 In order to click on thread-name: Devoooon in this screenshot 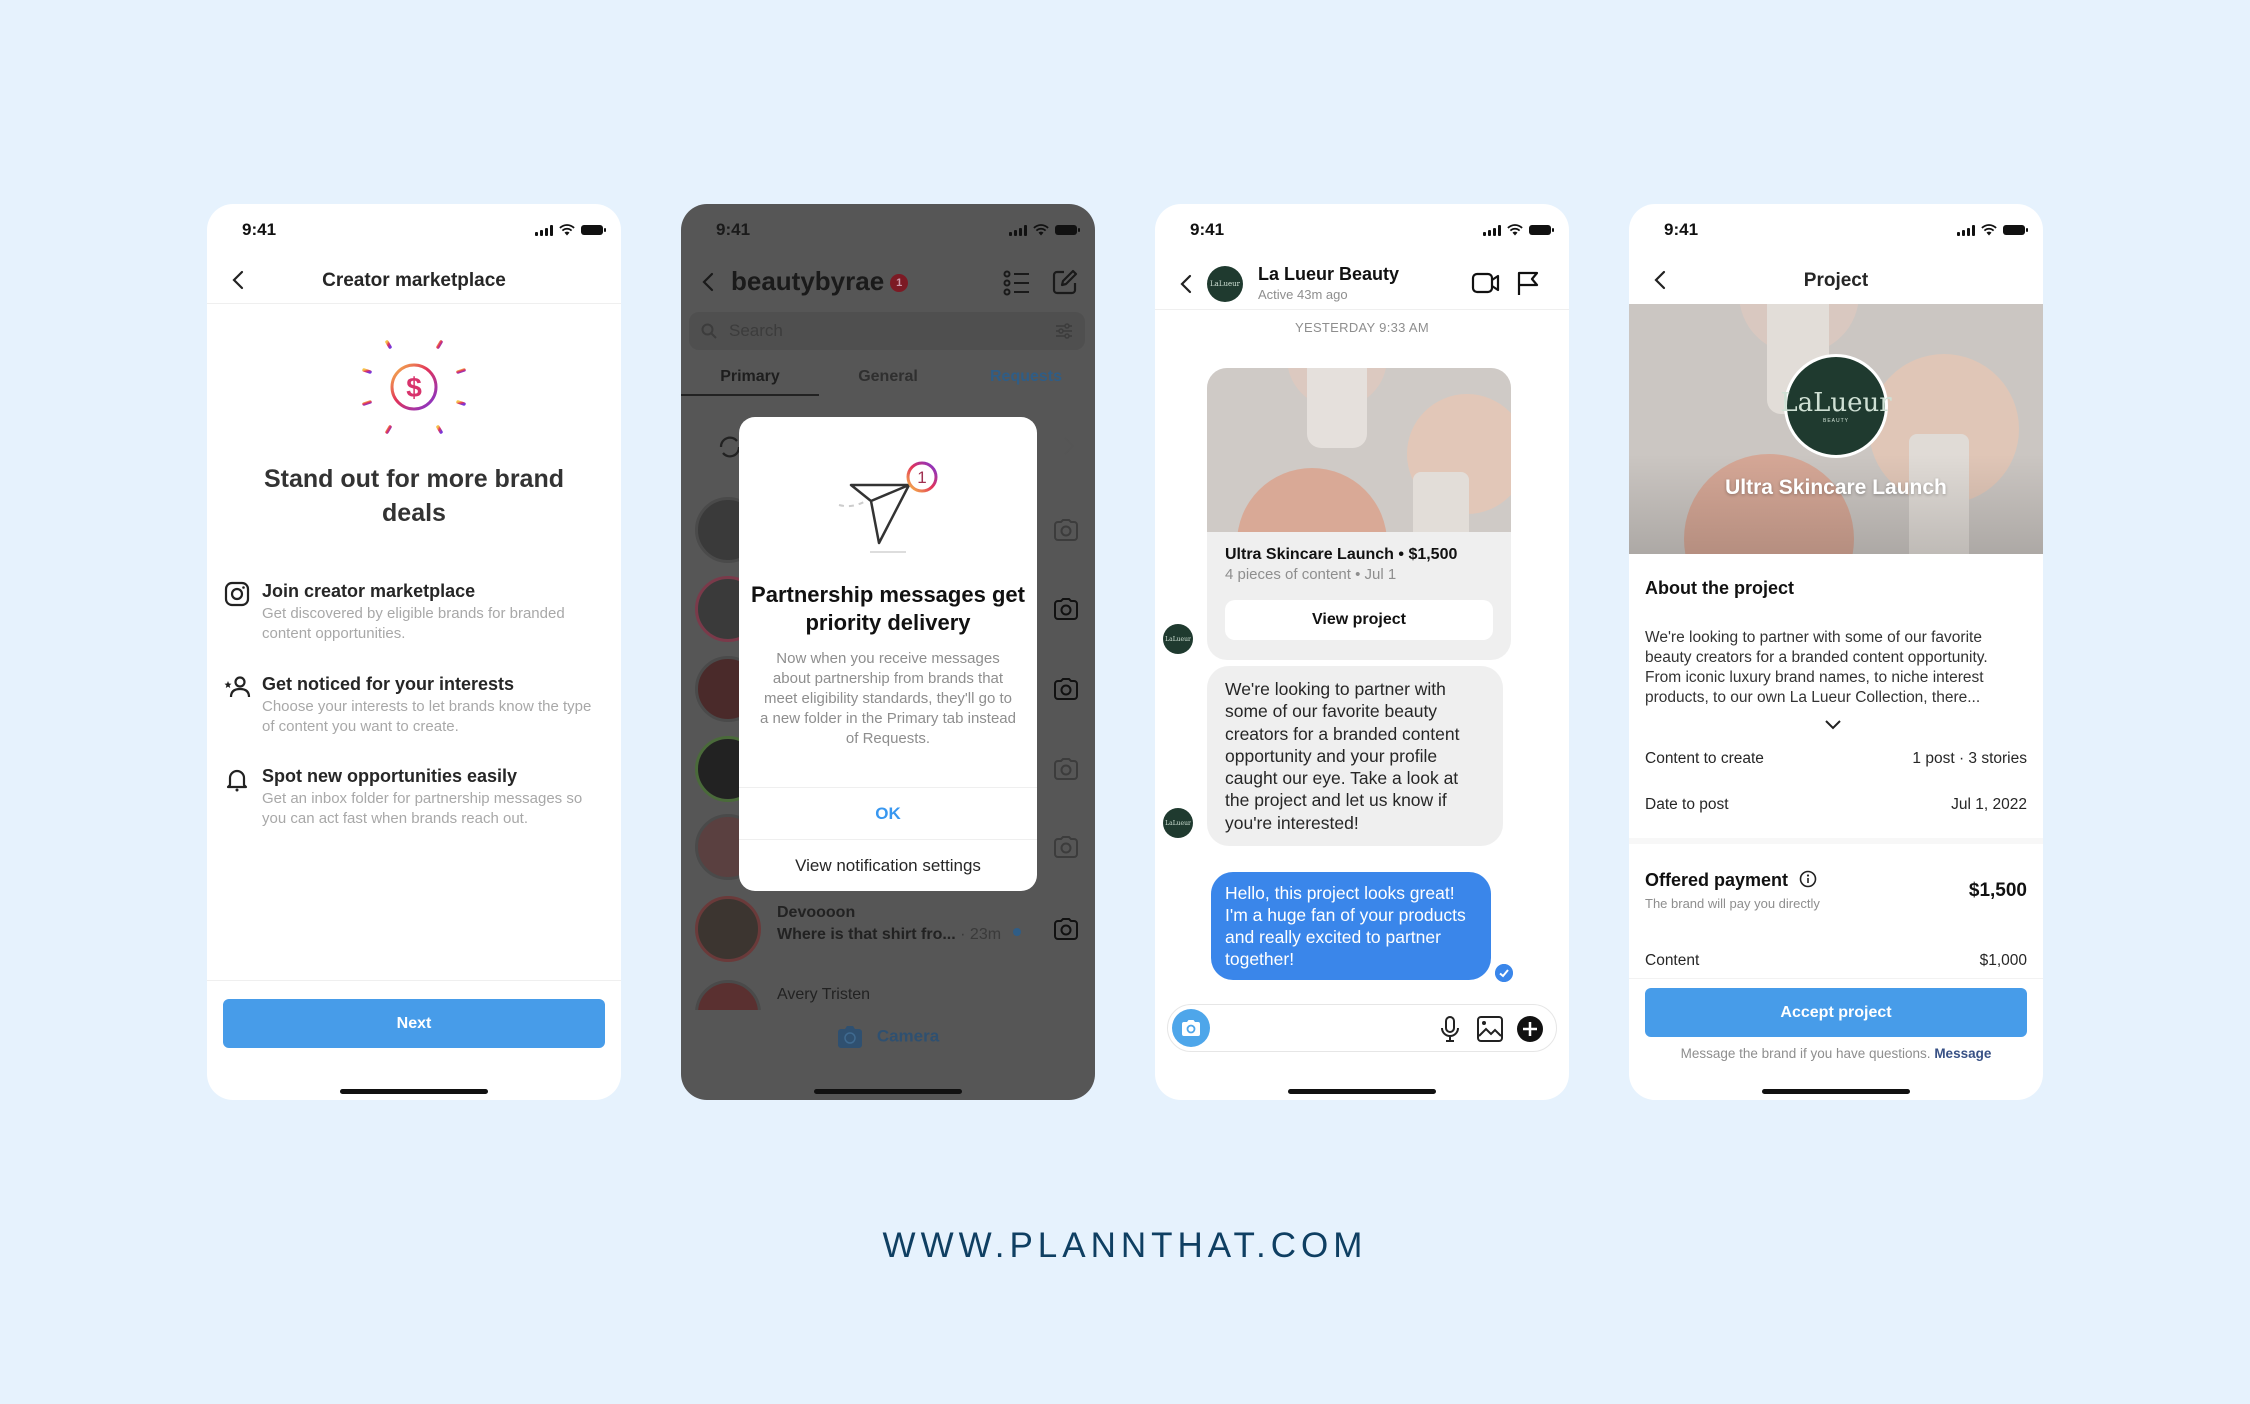, I will do `click(816, 912)`.